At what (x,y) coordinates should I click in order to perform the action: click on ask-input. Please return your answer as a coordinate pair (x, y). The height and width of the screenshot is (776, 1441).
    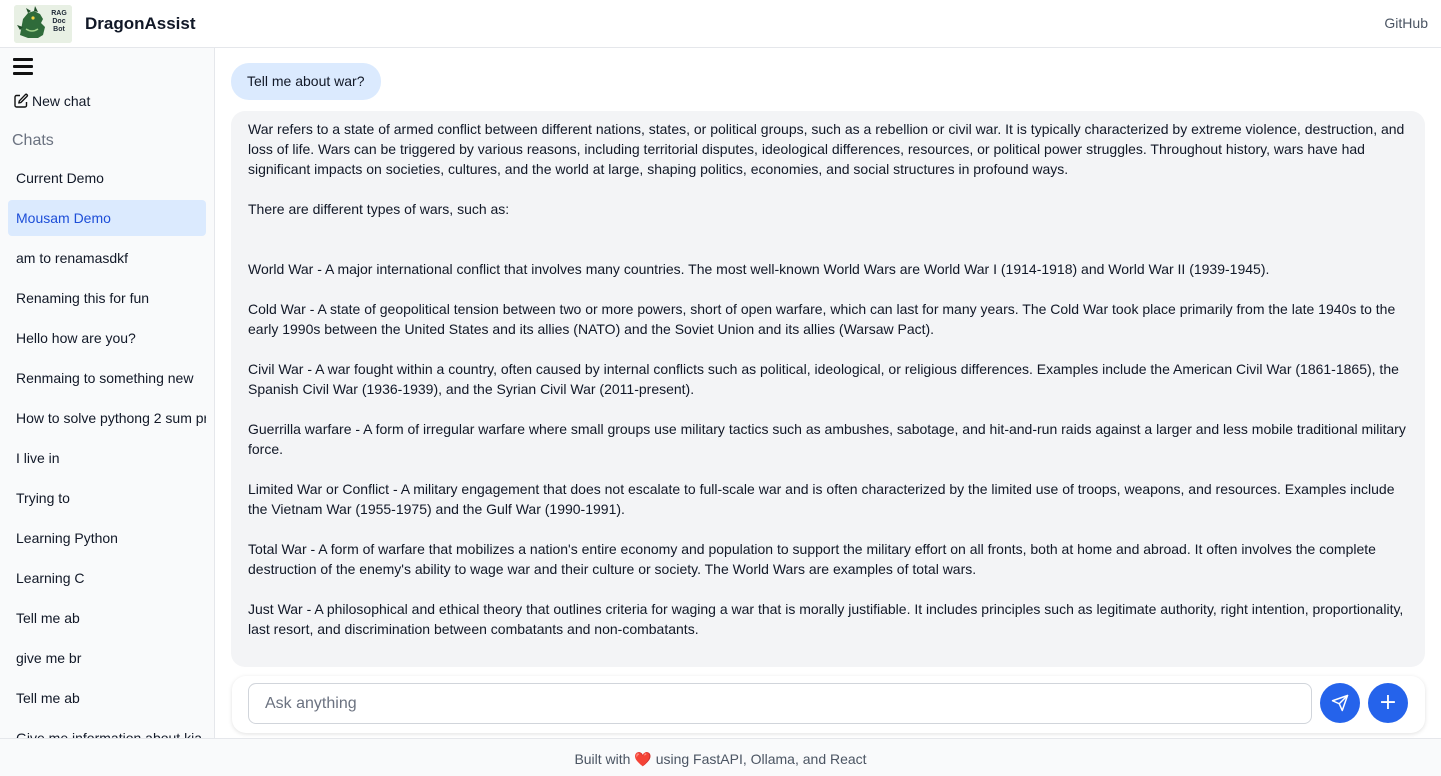
    Looking at the image, I should click on (780, 703).